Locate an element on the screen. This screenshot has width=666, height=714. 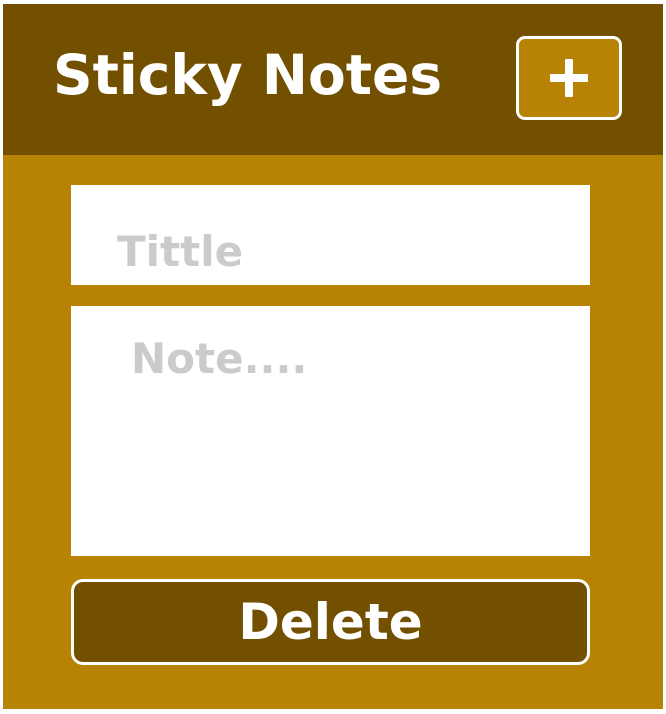
delete-note-button: Delete is located at coordinates (330, 622).